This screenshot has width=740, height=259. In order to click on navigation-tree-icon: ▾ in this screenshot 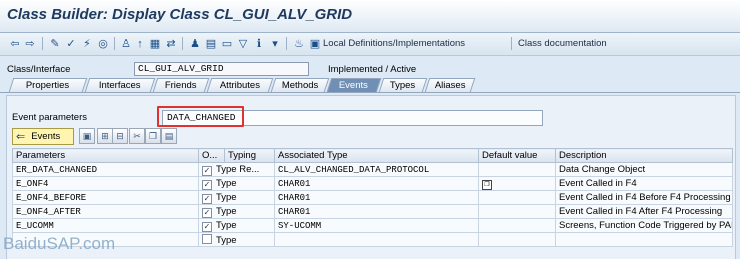, I will do `click(275, 43)`.